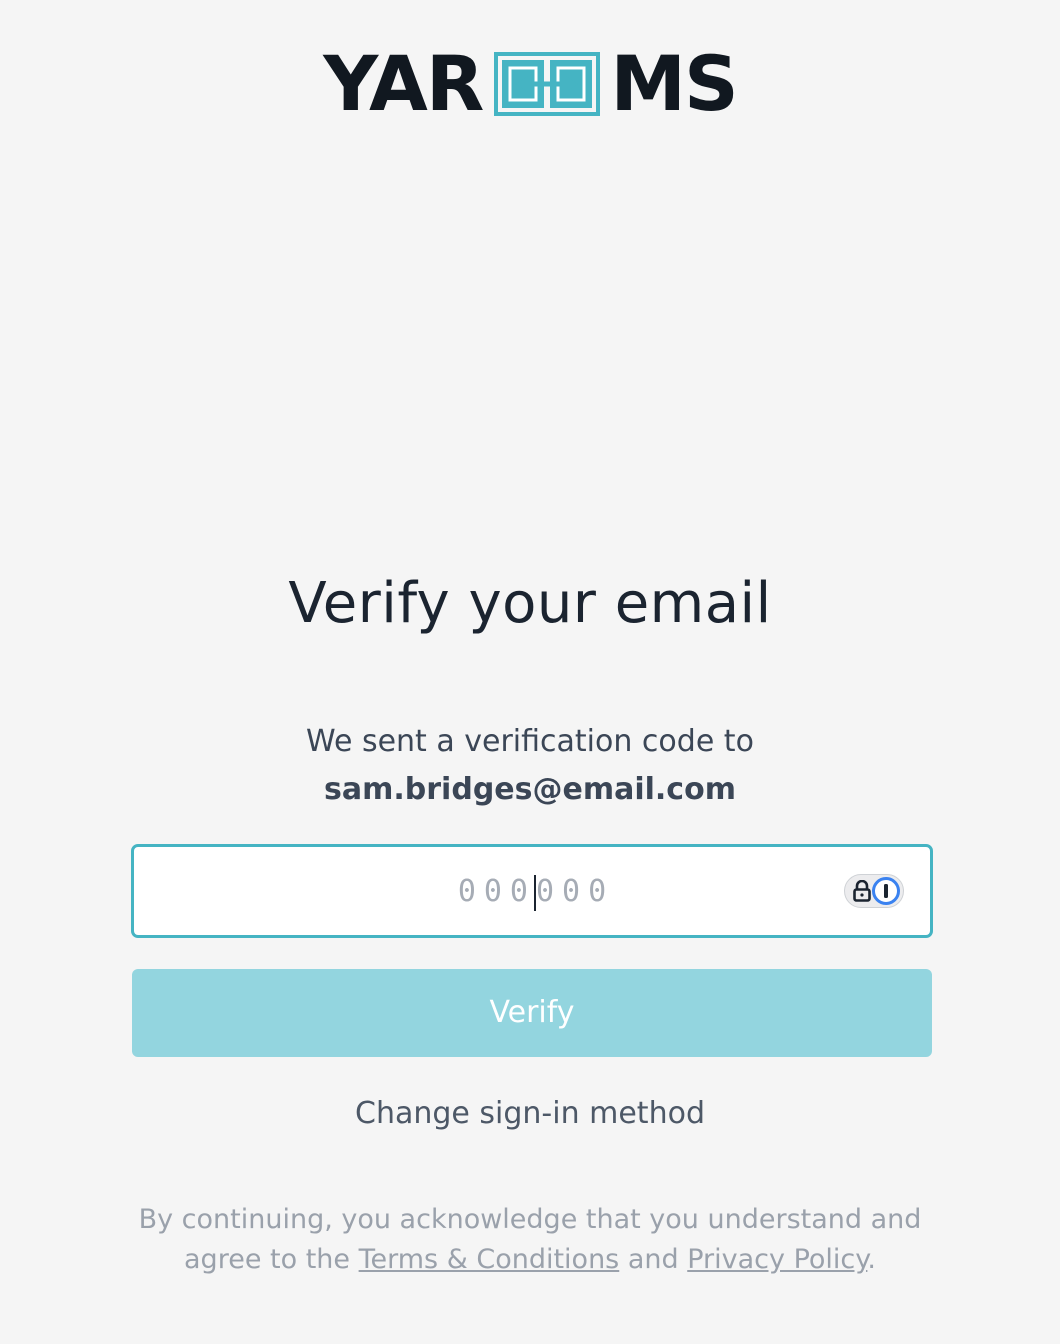  What do you see at coordinates (777, 1259) in the screenshot?
I see `privacy-policy-link: Privacy Policy` at bounding box center [777, 1259].